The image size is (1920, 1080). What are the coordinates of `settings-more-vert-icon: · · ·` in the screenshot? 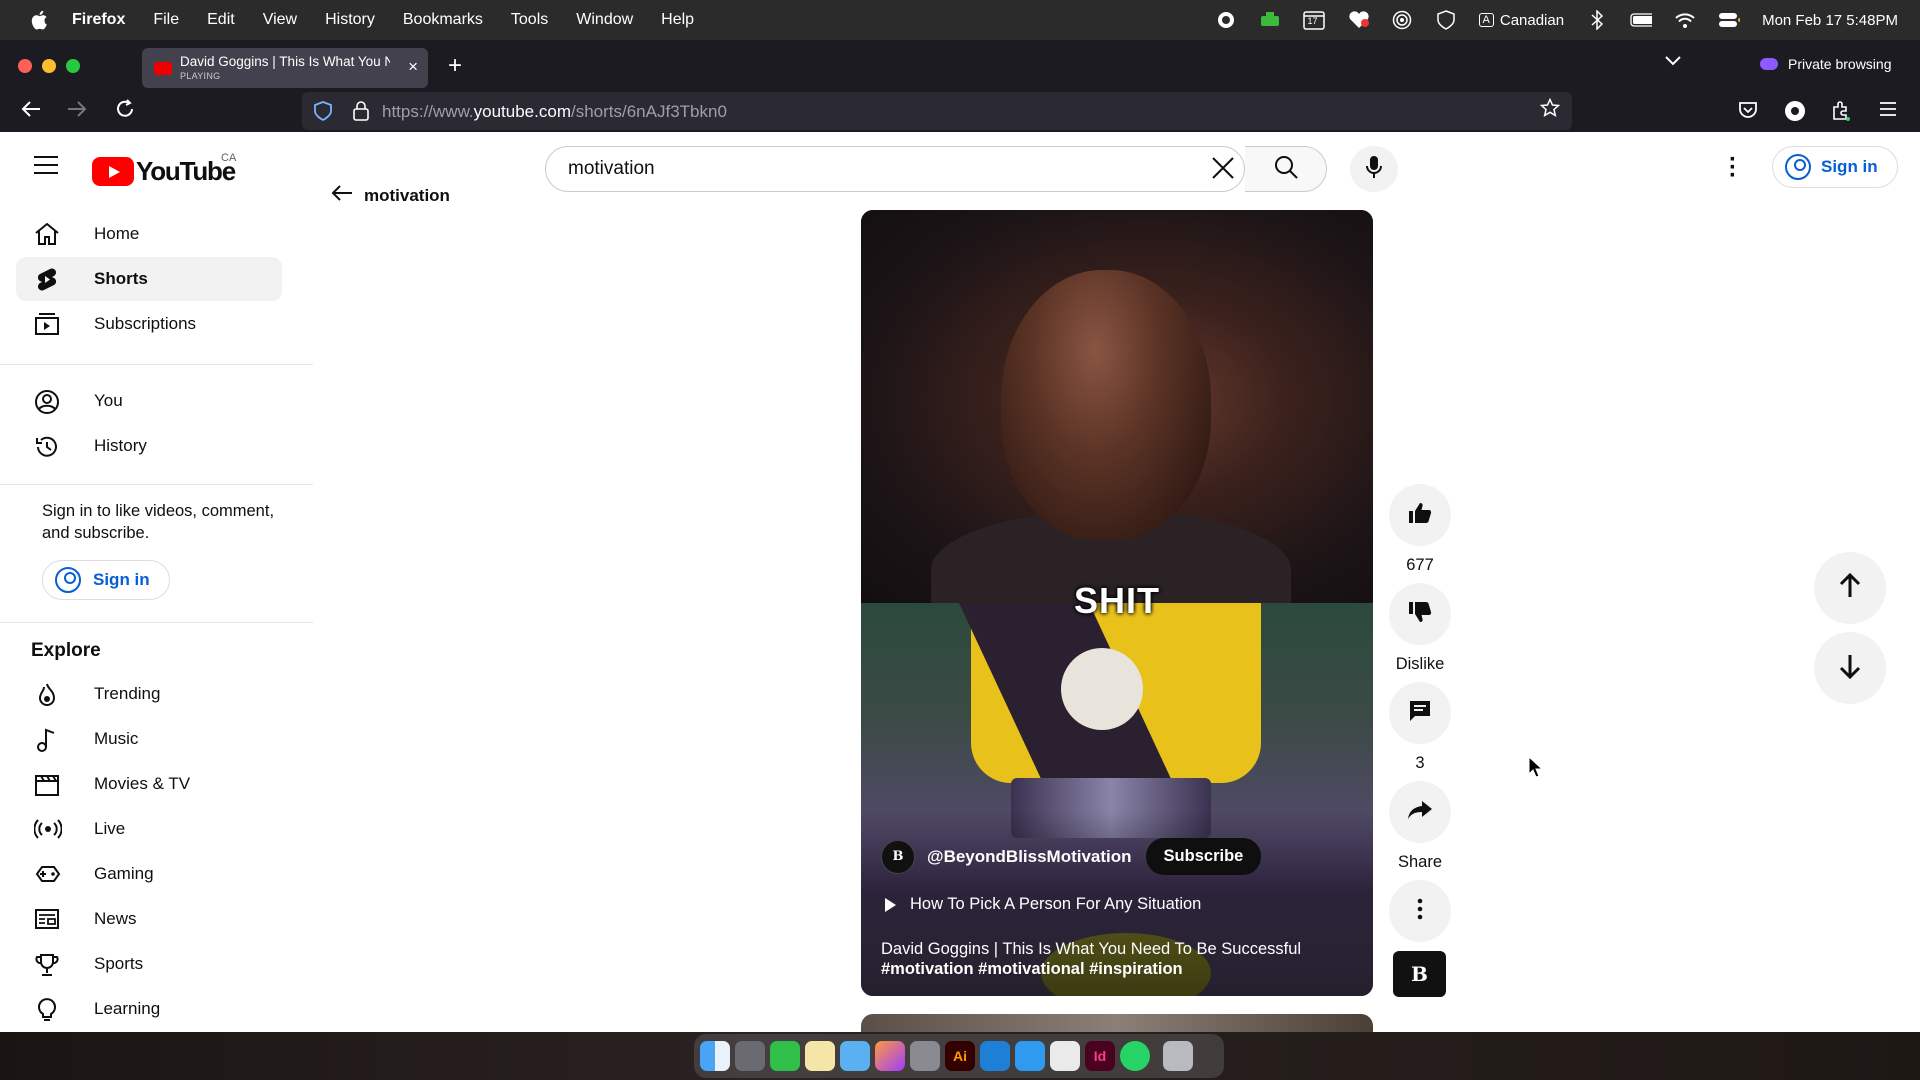 It's located at (1733, 168).